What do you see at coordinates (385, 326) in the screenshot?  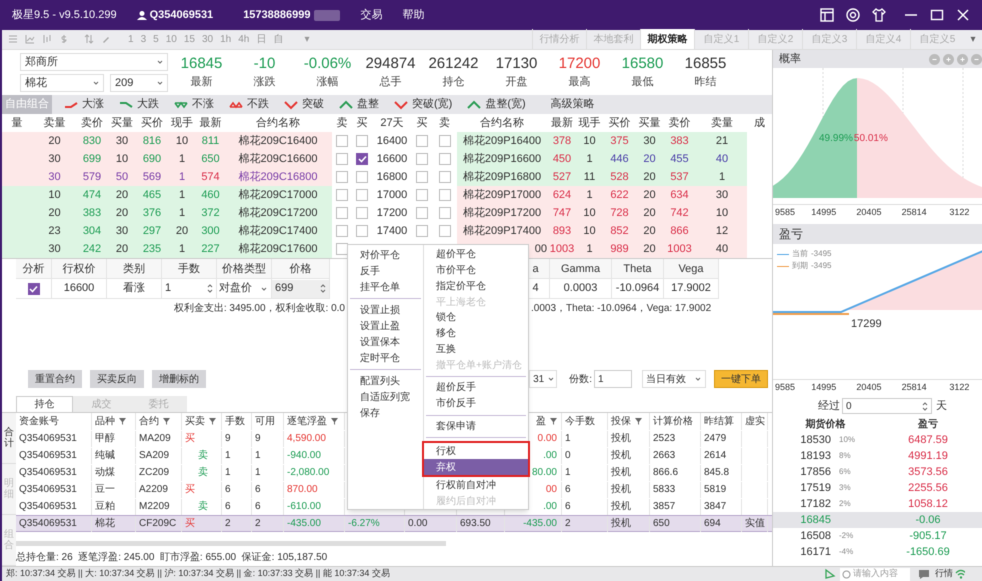 I see `menu-item: 设置止盈` at bounding box center [385, 326].